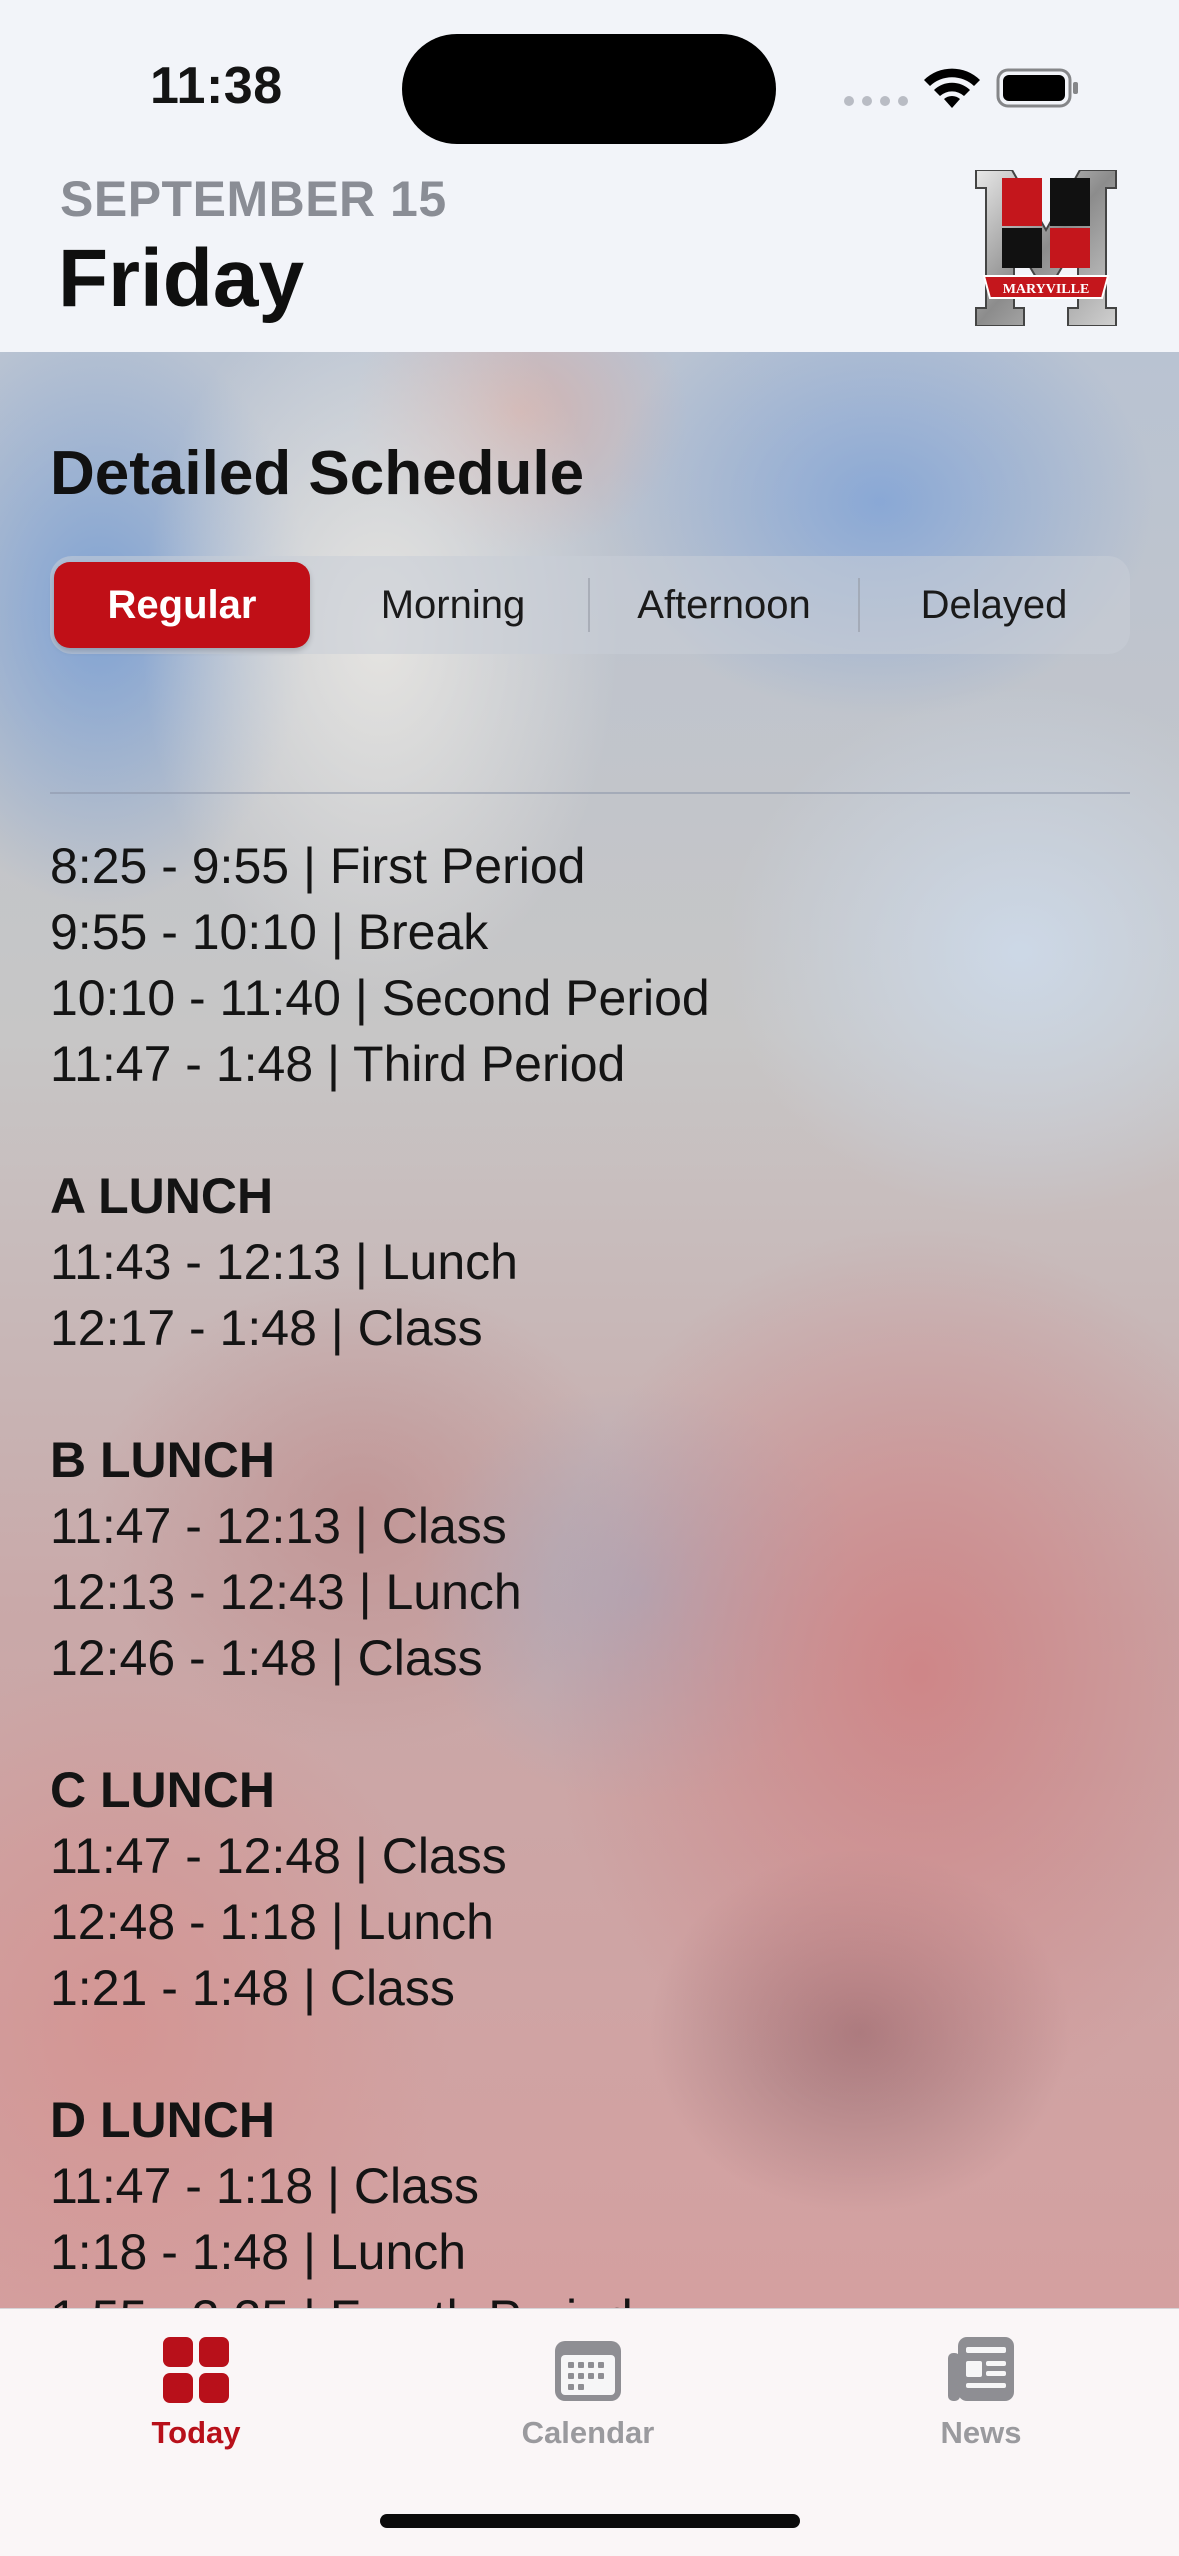  Describe the element at coordinates (590, 793) in the screenshot. I see `divider` at that location.